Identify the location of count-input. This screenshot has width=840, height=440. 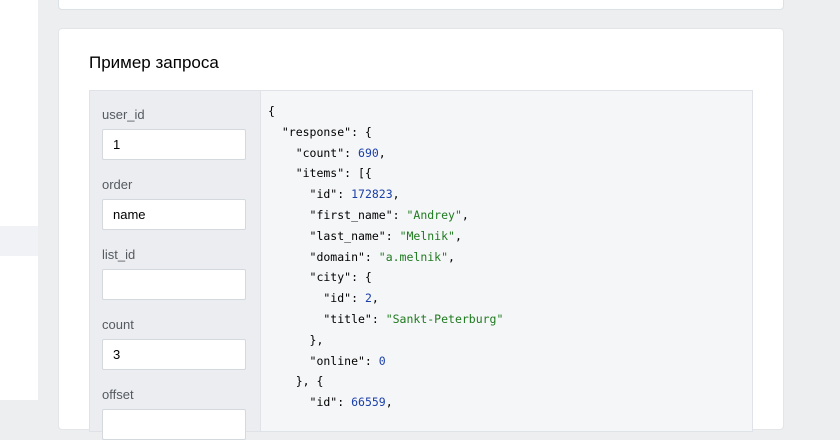
(174, 354).